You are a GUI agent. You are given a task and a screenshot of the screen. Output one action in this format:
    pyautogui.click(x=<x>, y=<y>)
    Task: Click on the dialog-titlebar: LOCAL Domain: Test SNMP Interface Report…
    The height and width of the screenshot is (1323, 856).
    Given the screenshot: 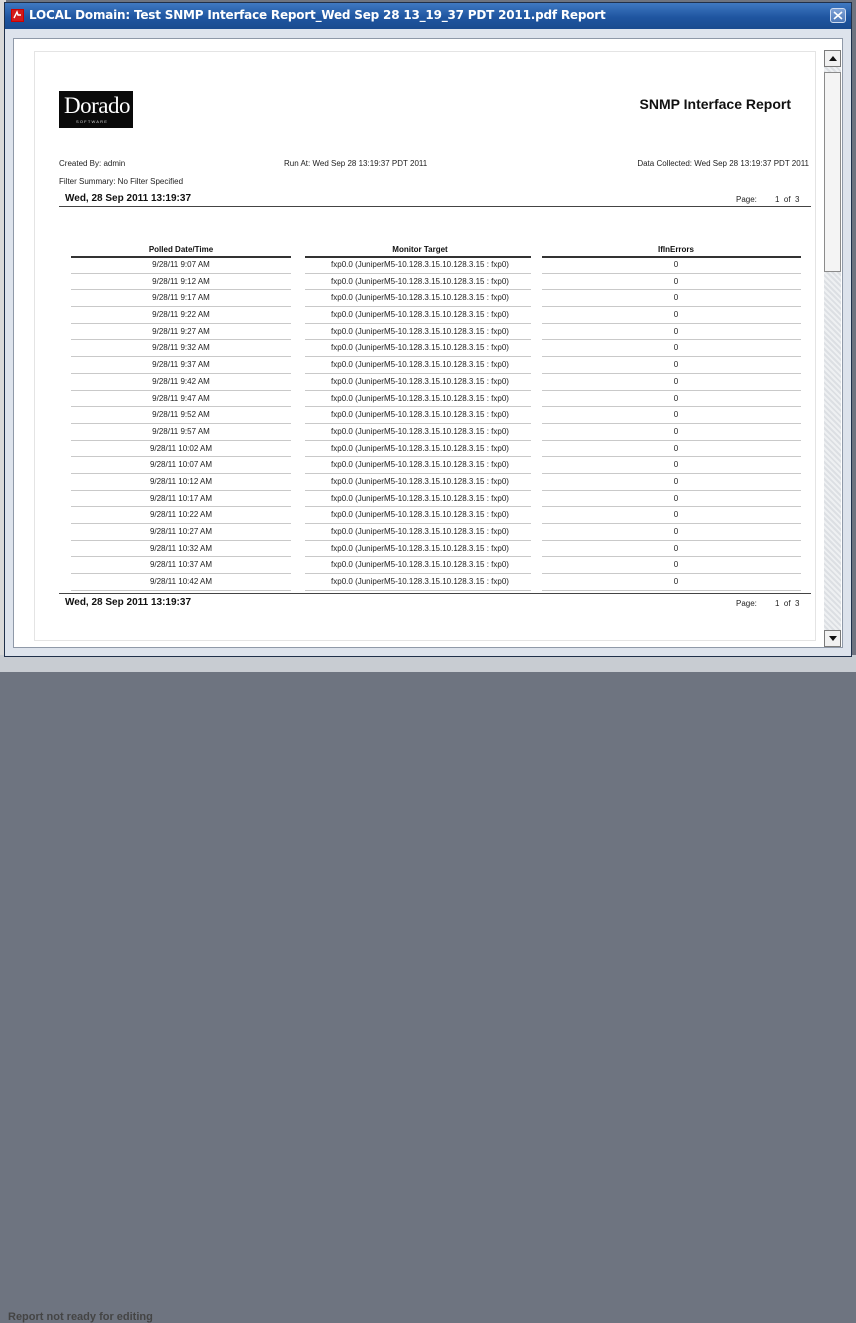 What is the action you would take?
    pyautogui.click(x=428, y=16)
    